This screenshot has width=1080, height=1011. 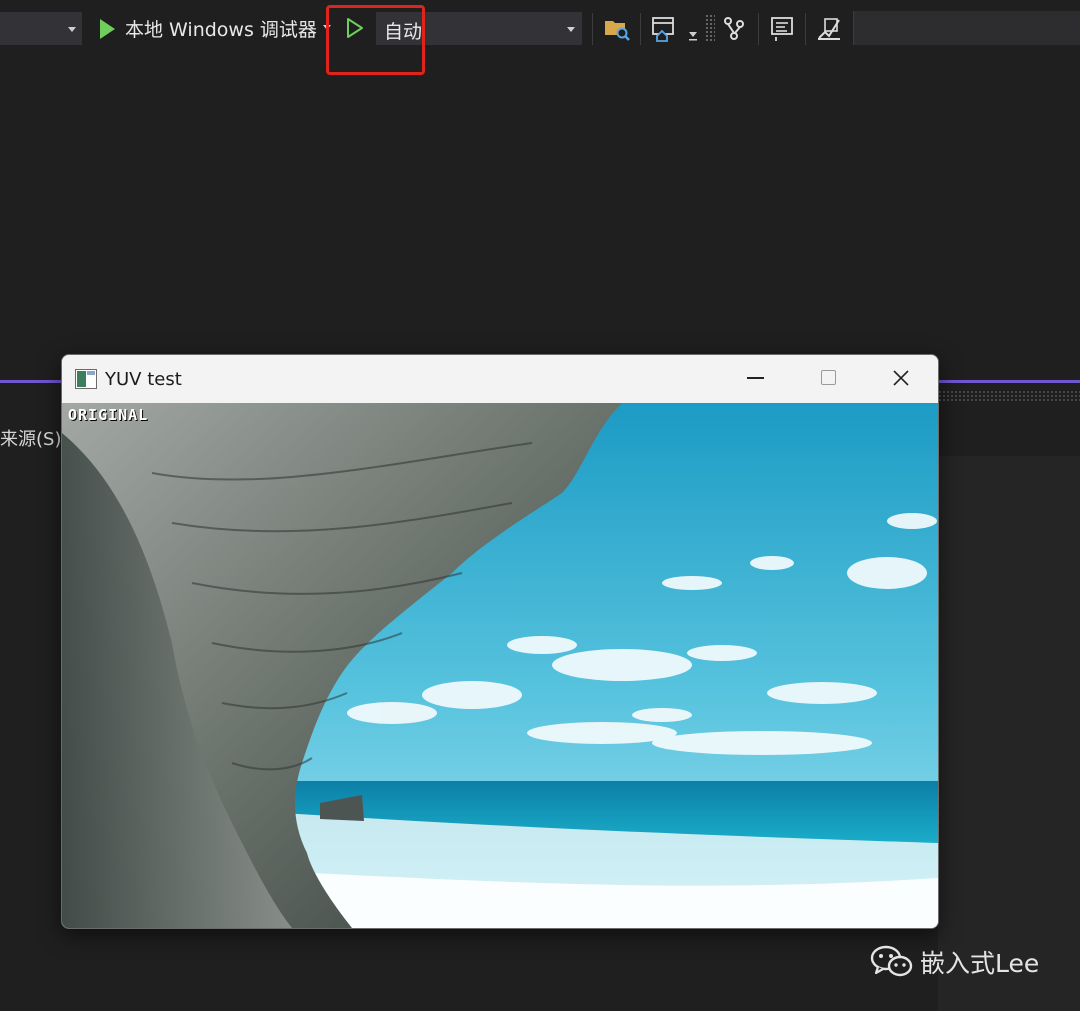 I want to click on minimize-button, so click(x=756, y=378).